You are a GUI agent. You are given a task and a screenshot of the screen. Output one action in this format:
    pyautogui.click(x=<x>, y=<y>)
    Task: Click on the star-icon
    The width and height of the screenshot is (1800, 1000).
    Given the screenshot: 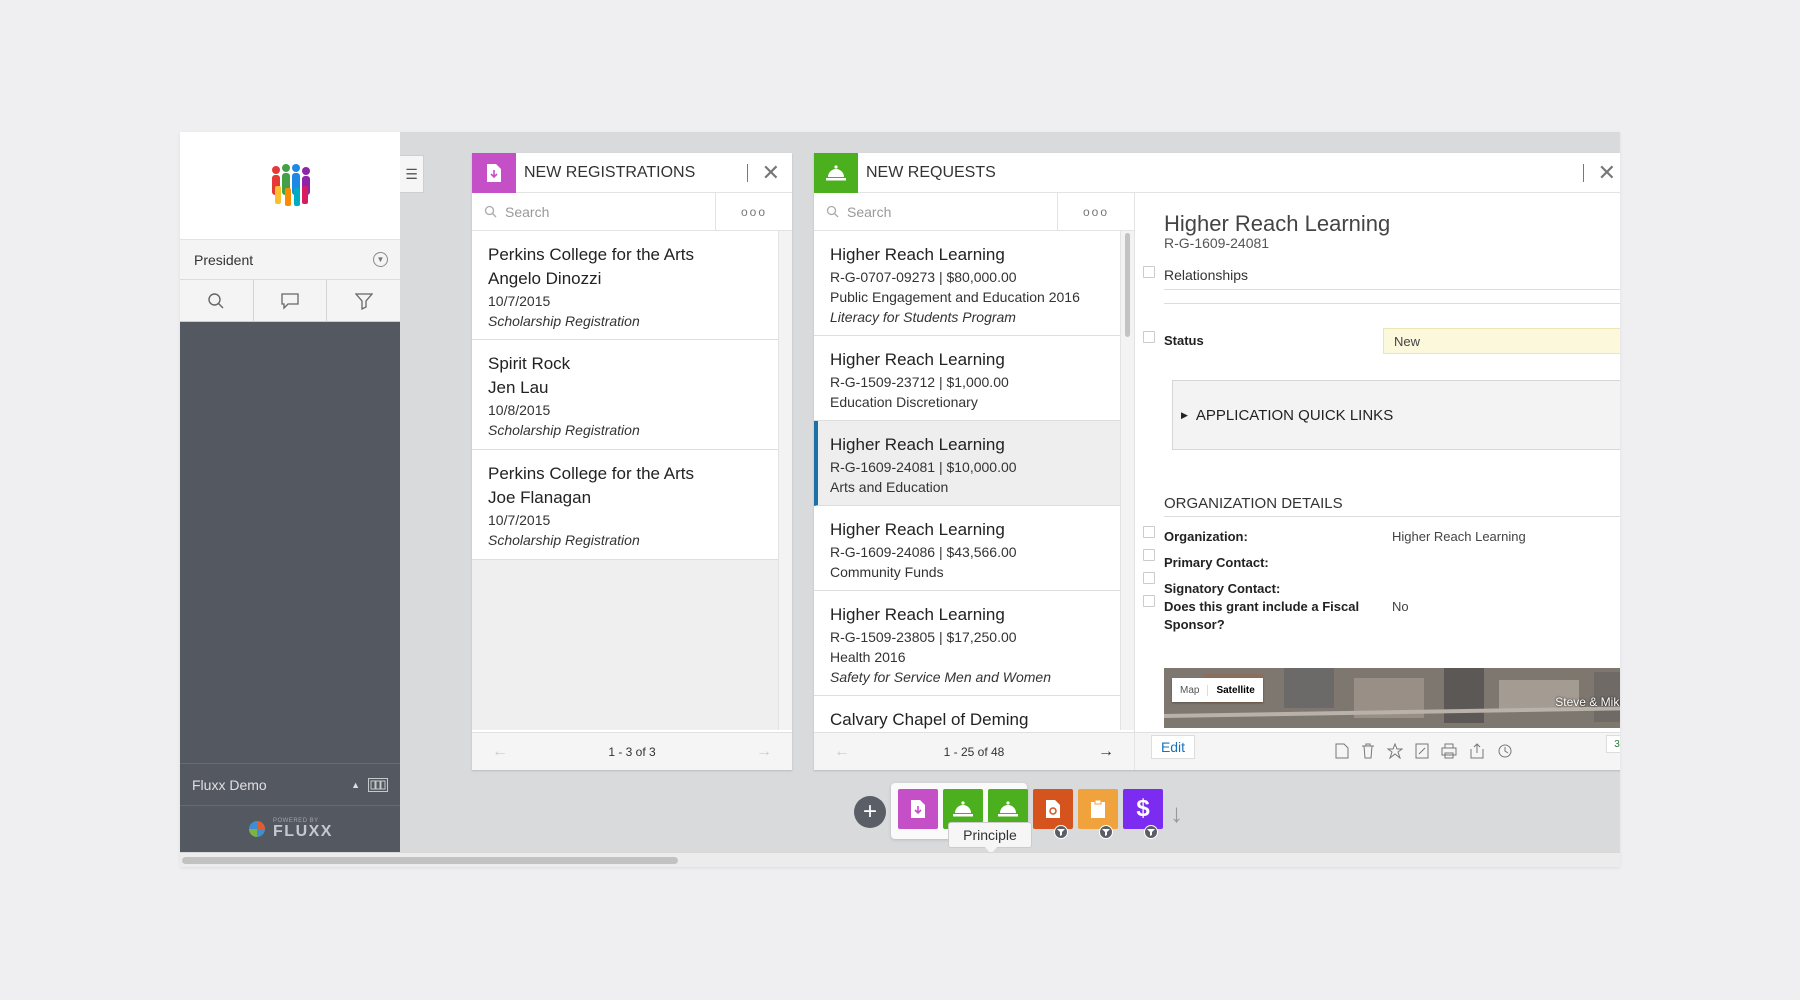 What is the action you would take?
    pyautogui.click(x=1395, y=751)
    